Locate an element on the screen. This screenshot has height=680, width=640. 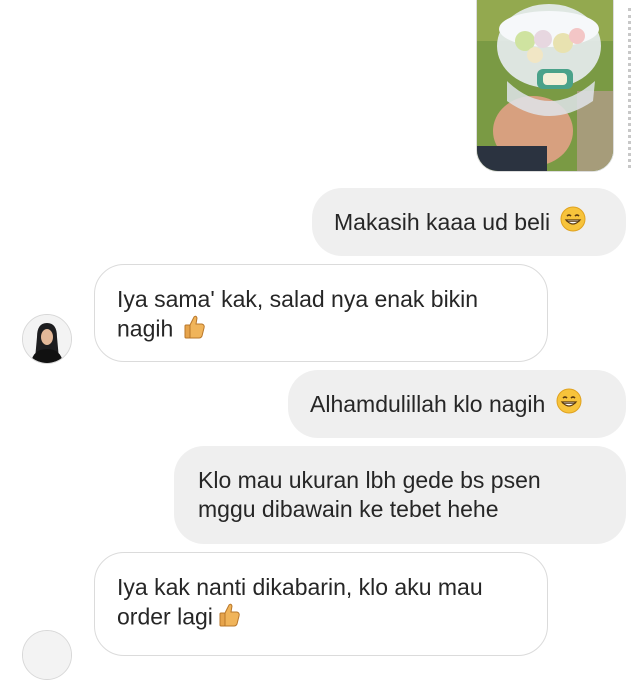
message-text-line-1: Klo mau ukuran lbh gede bs psen is located at coordinates (369, 480).